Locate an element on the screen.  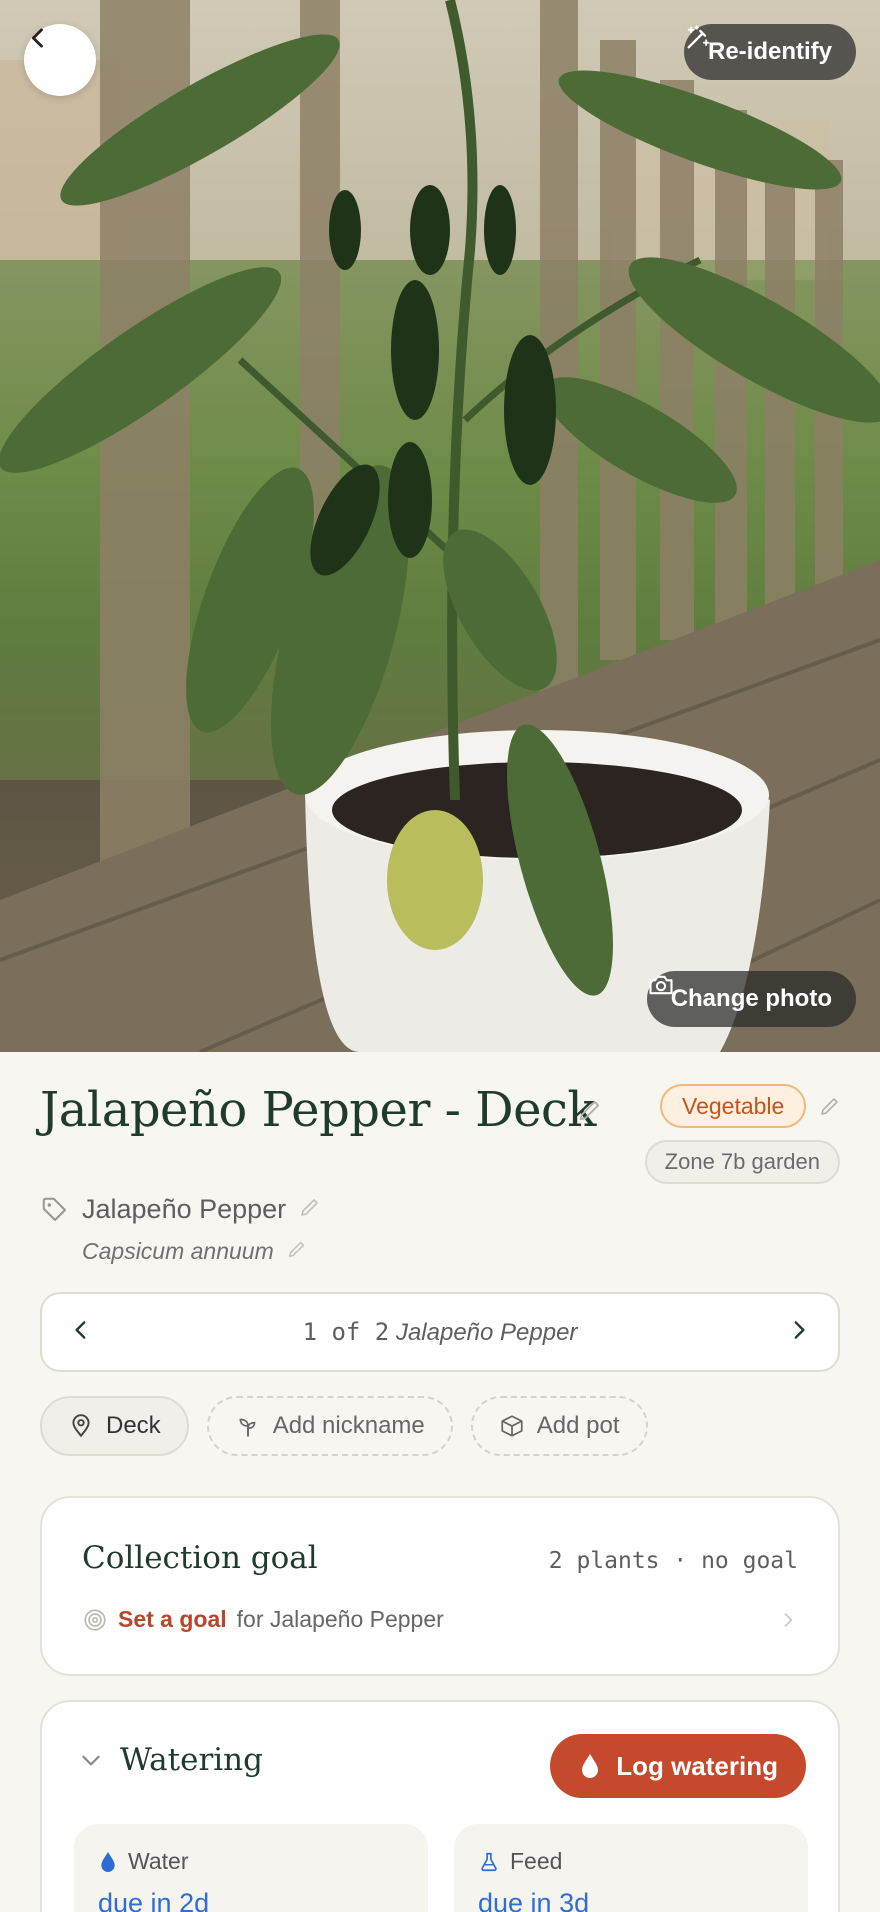
sprout-icon is located at coordinates (247, 1427).